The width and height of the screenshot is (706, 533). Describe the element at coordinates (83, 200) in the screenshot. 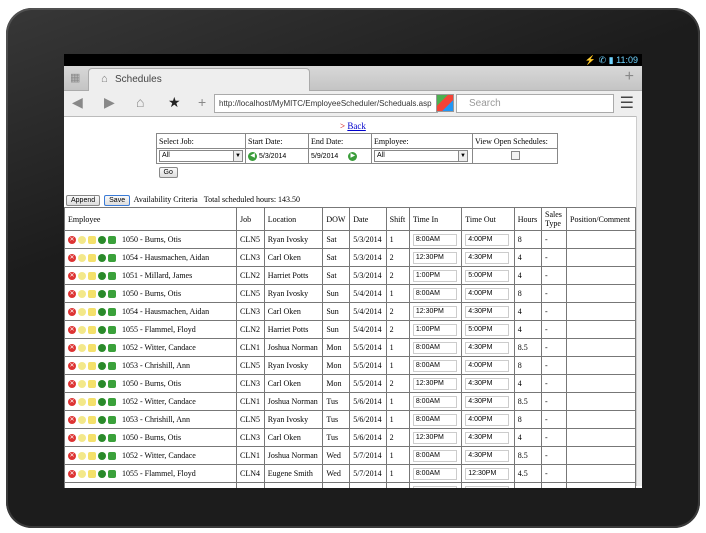

I see `append-button: Append` at that location.